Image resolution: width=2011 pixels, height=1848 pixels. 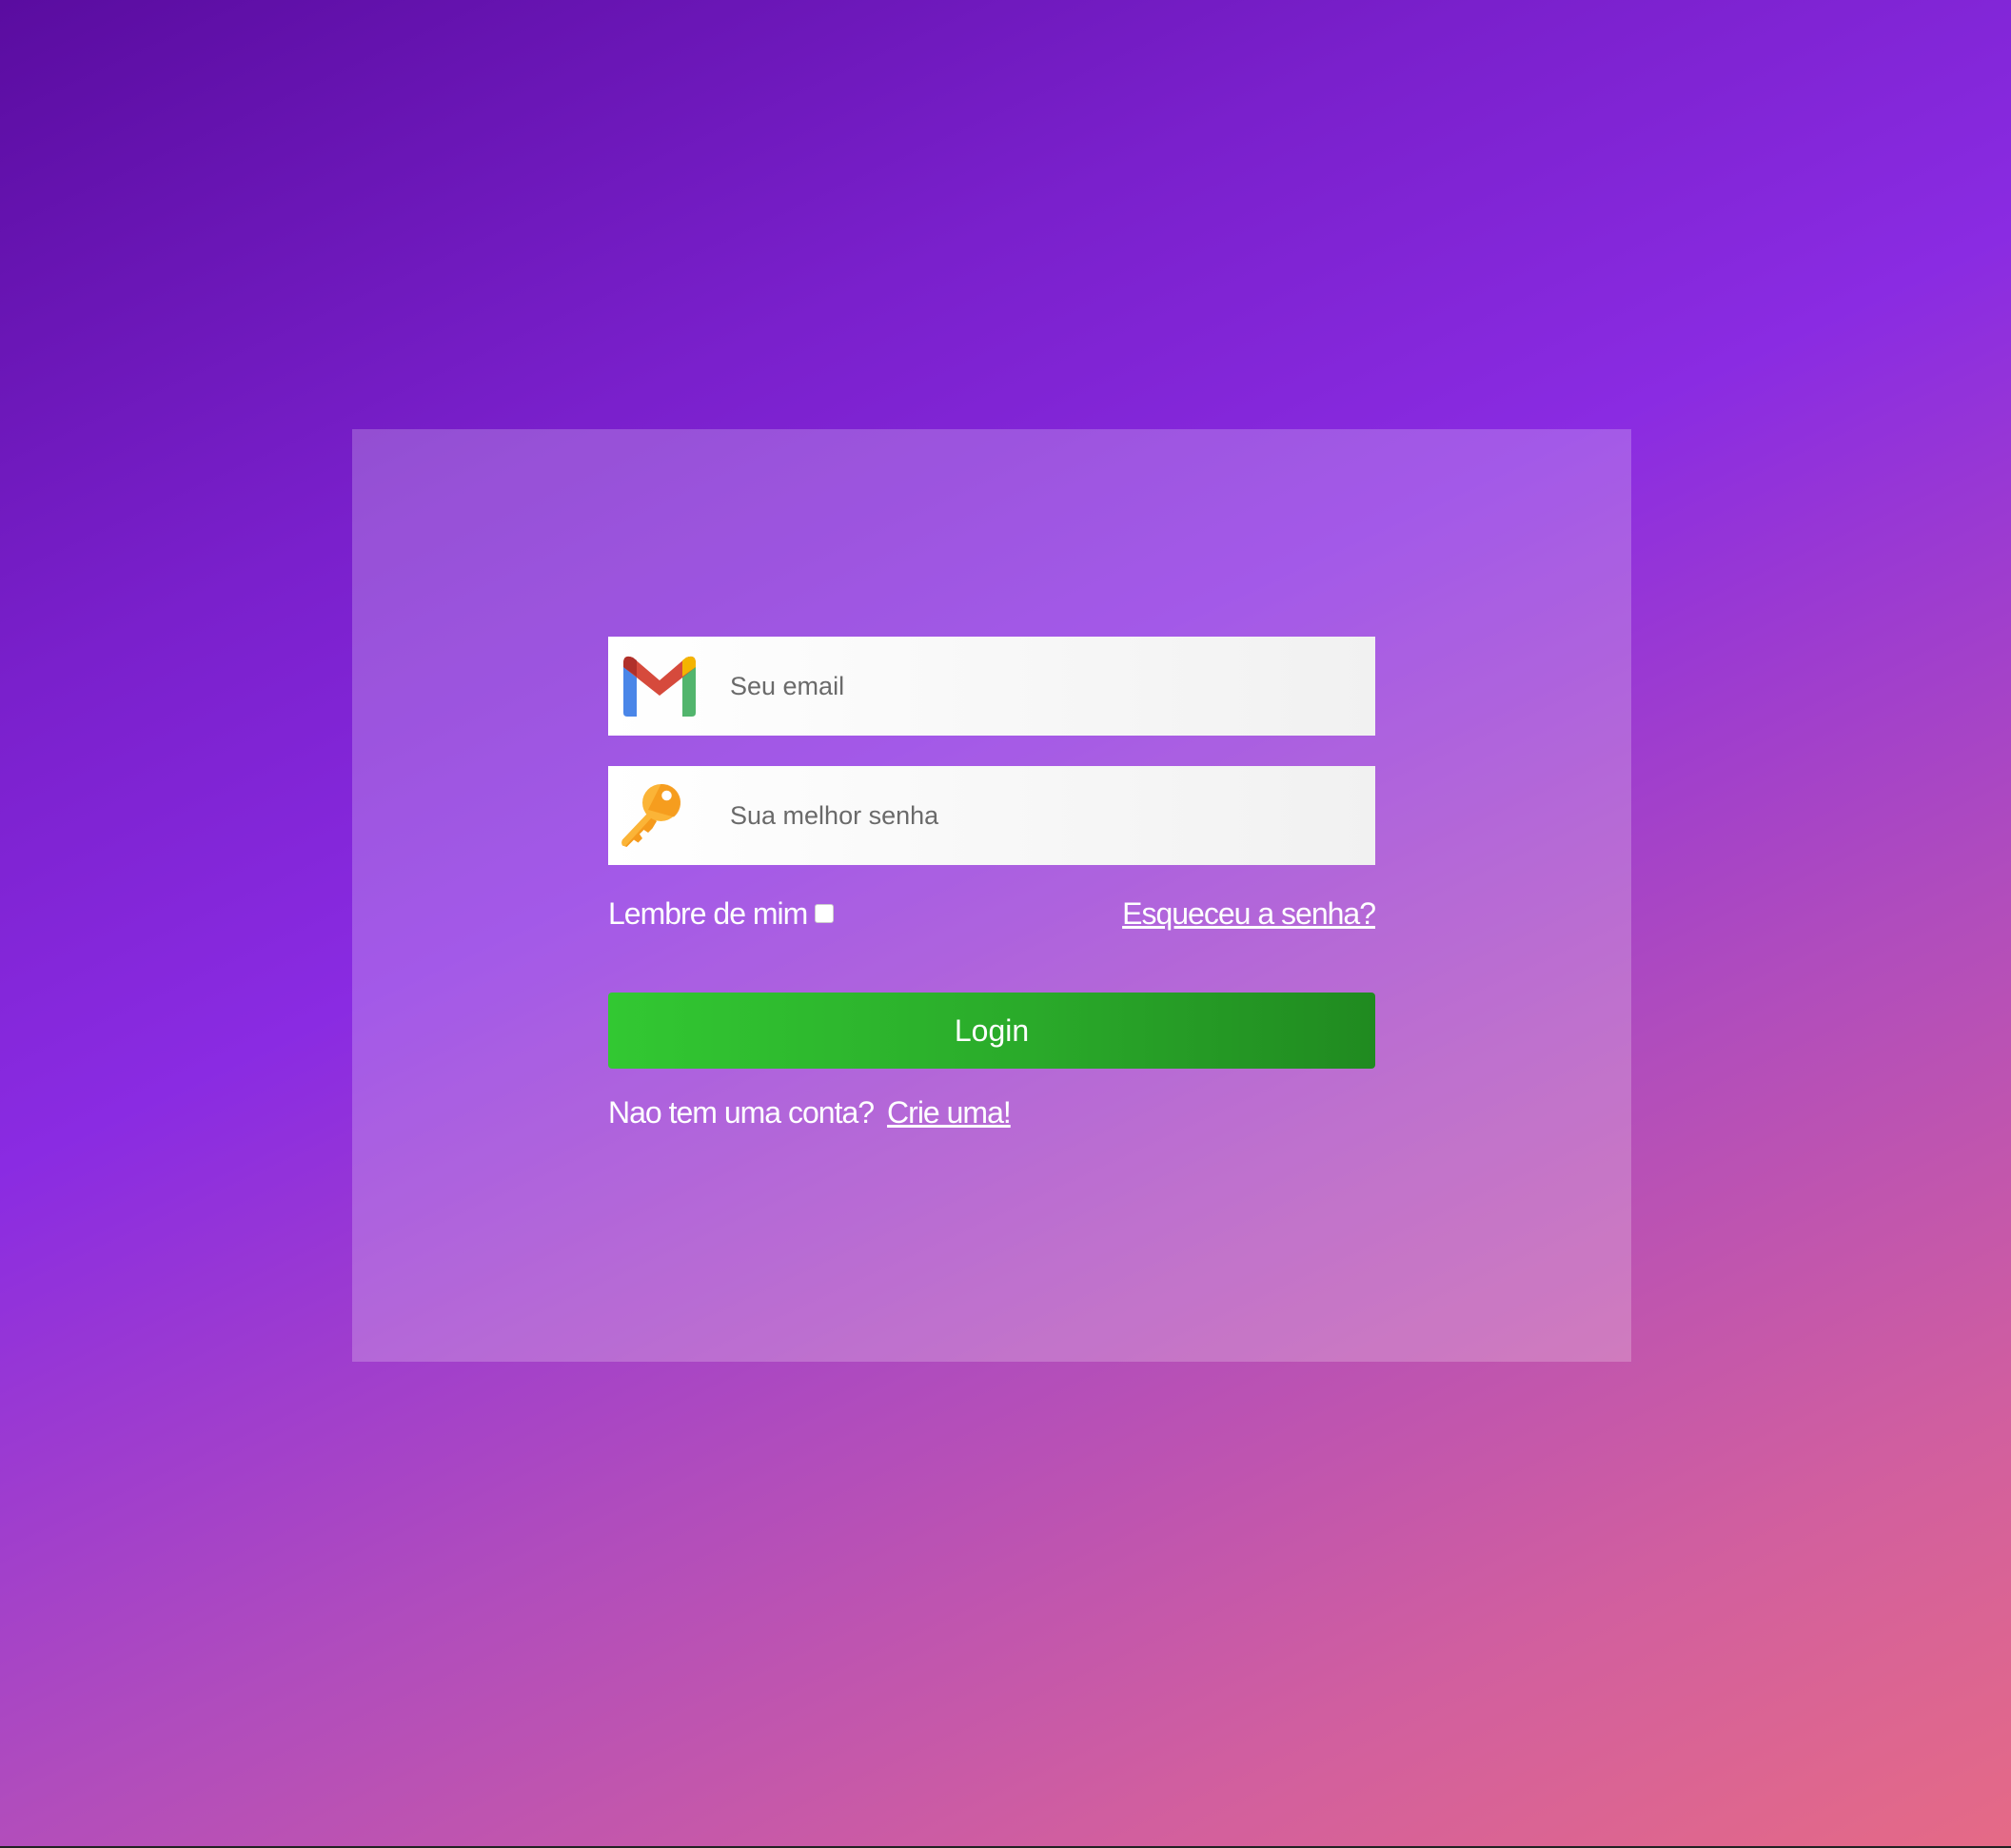 I want to click on gmail-icon, so click(x=660, y=686).